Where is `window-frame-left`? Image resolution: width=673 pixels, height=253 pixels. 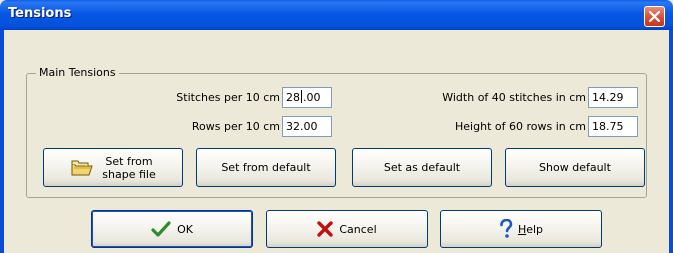
window-frame-left is located at coordinates (2, 141).